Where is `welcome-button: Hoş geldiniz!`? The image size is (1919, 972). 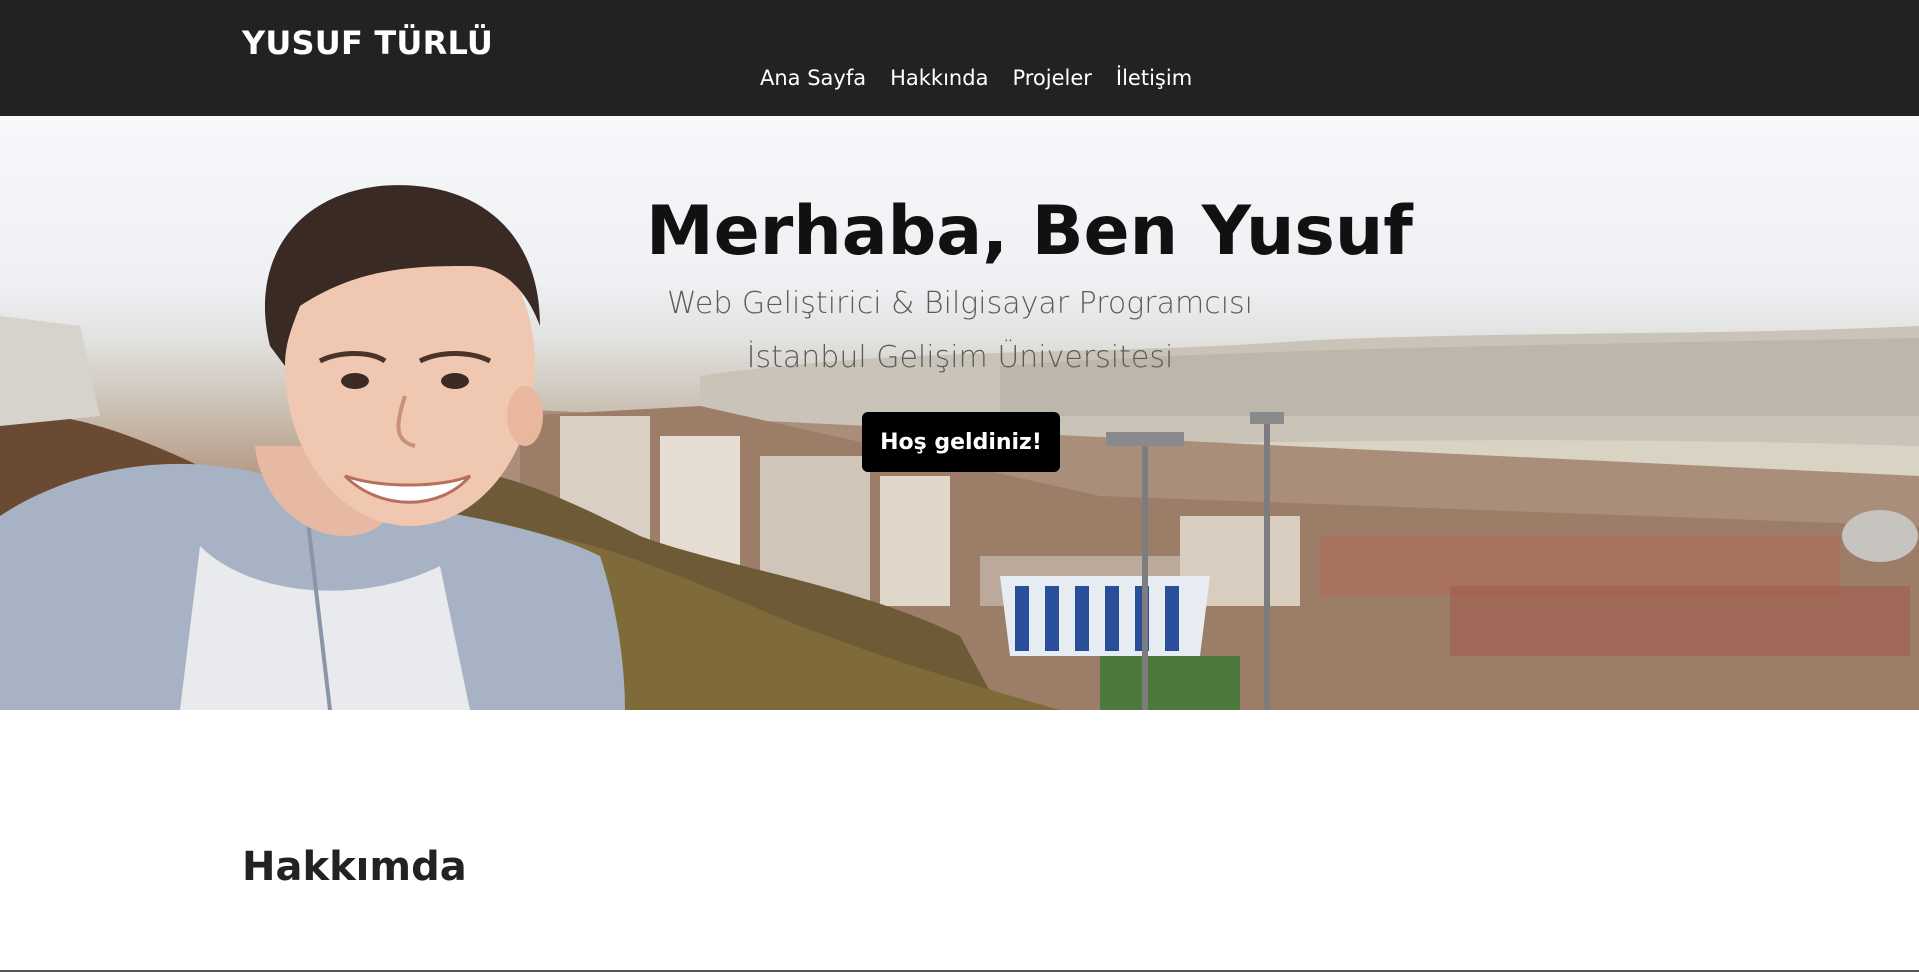
welcome-button: Hoş geldiniz! is located at coordinates (961, 442).